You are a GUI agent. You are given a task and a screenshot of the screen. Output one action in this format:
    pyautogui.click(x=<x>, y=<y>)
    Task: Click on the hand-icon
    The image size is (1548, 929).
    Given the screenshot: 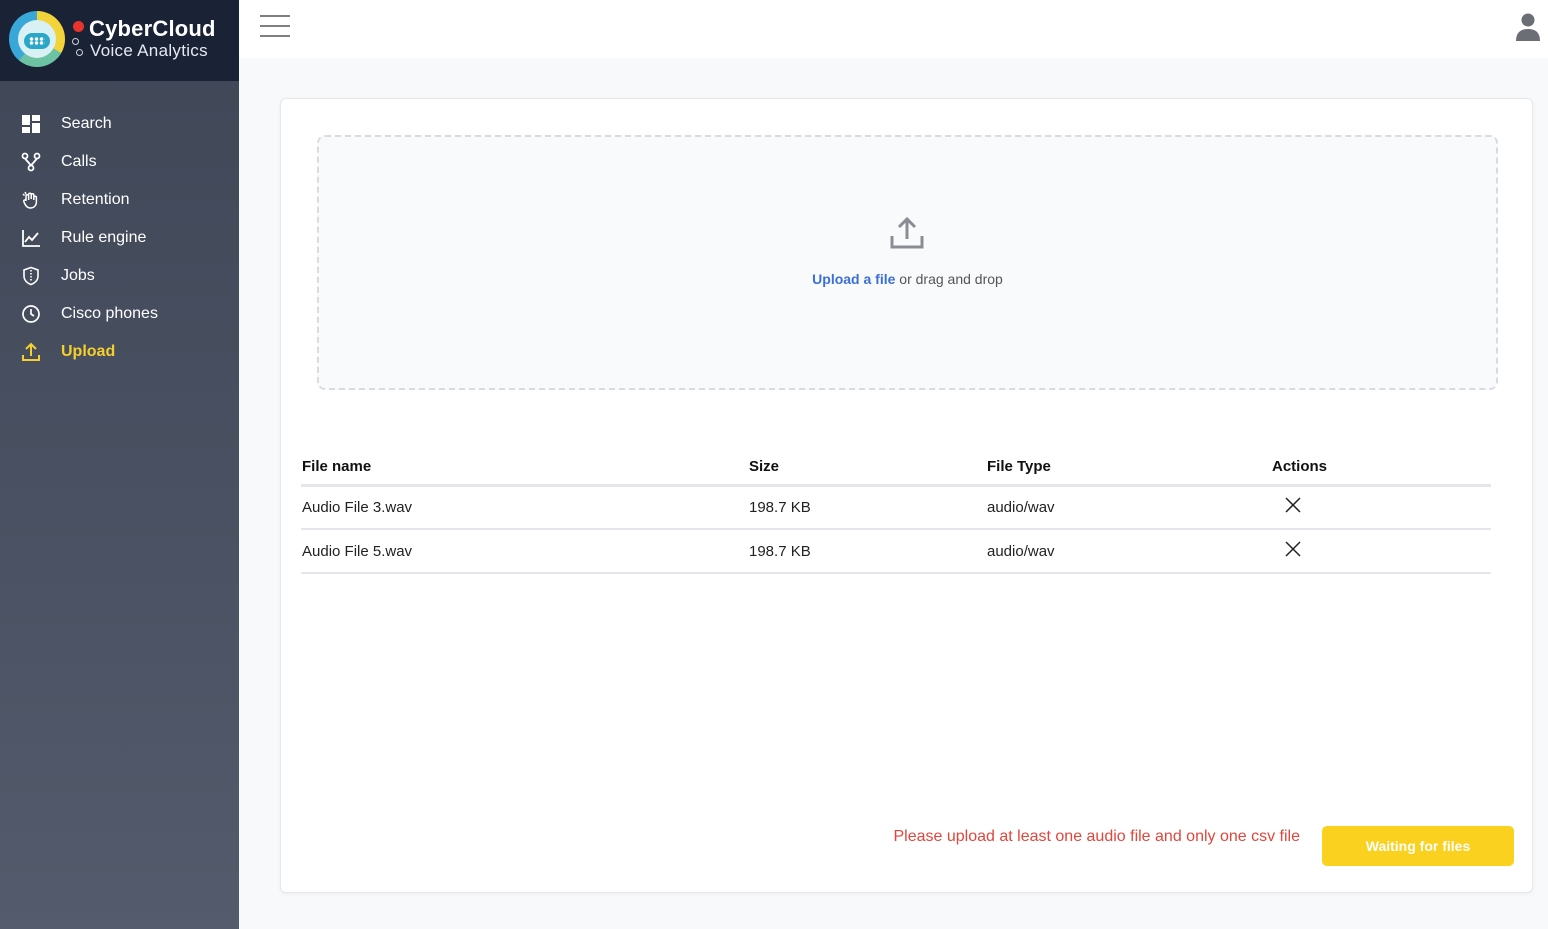 What is the action you would take?
    pyautogui.click(x=31, y=200)
    